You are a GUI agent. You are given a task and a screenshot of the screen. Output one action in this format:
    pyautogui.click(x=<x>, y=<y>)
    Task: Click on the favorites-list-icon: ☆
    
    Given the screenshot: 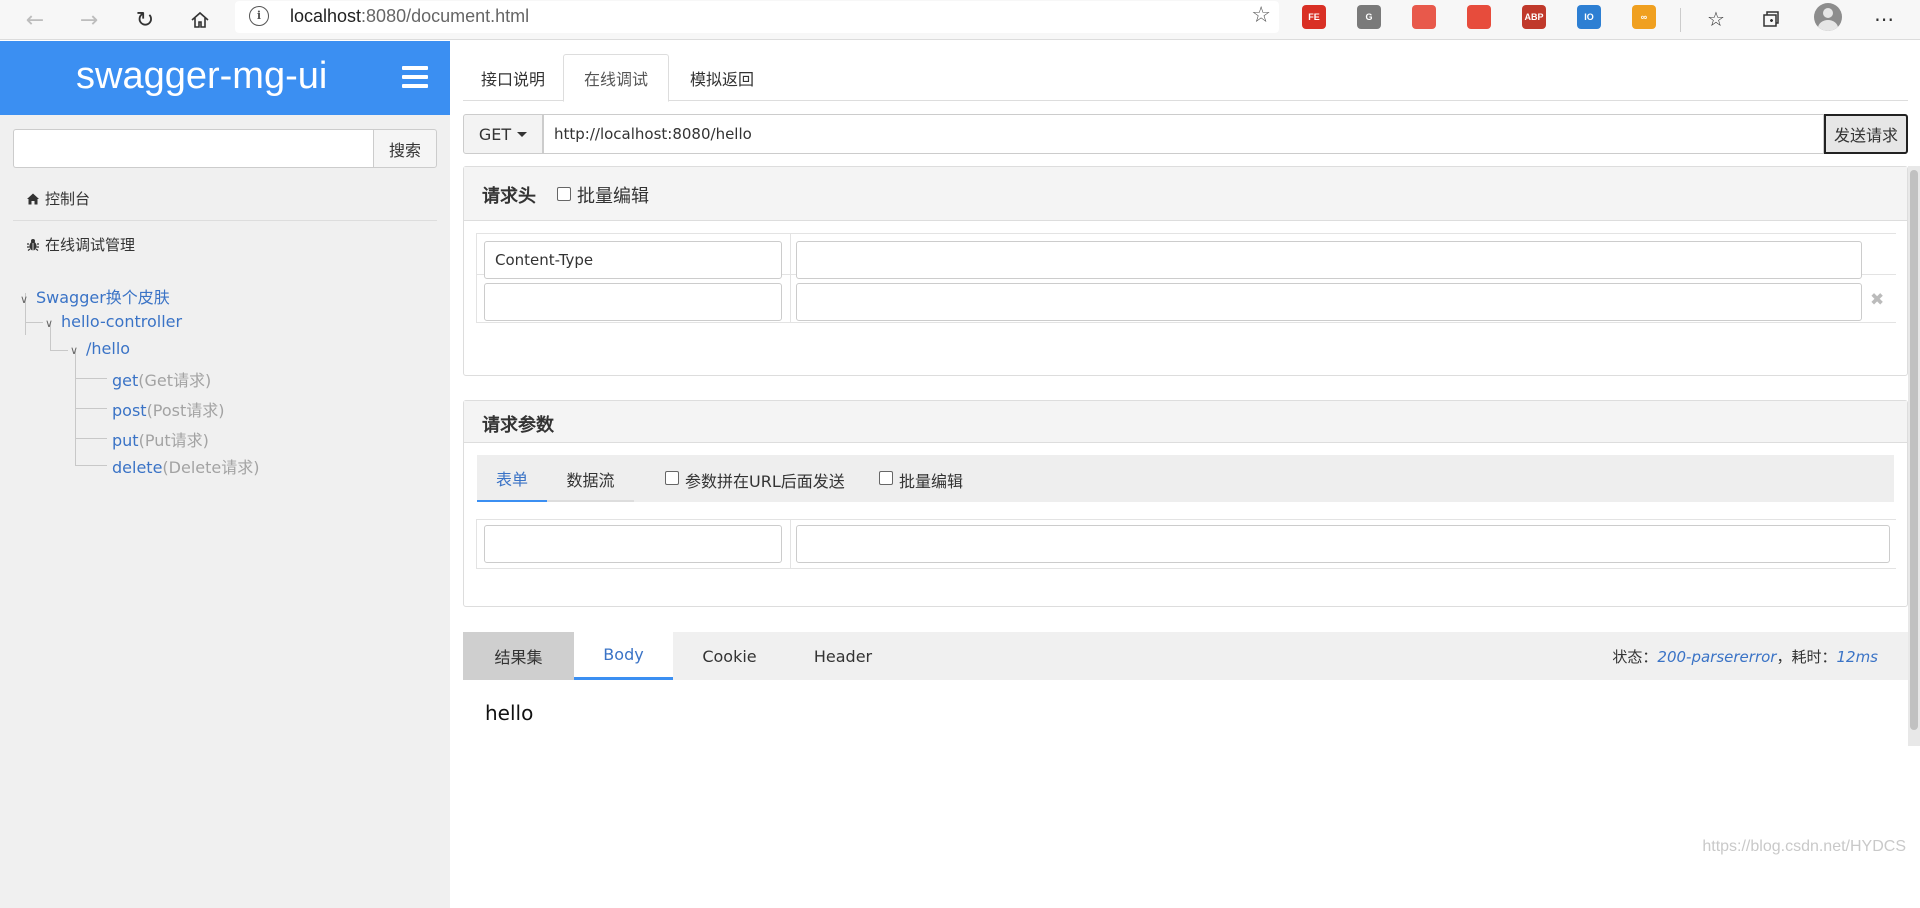 What is the action you would take?
    pyautogui.click(x=1716, y=19)
    